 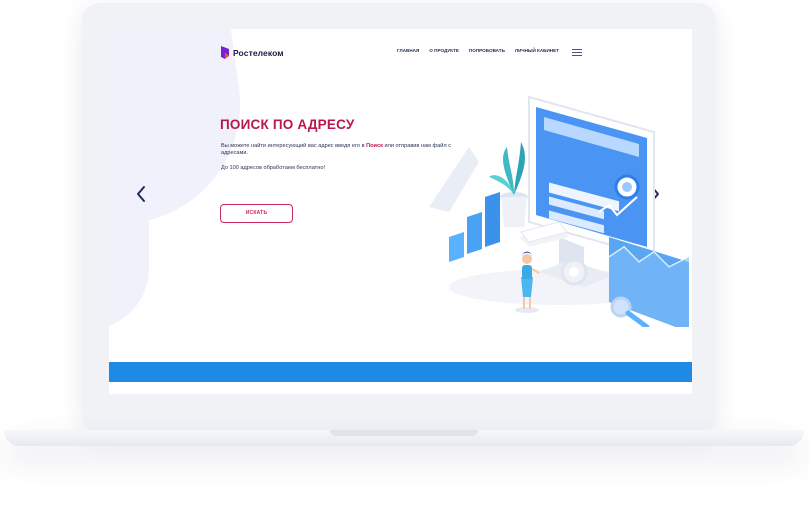 I want to click on nav-item-about: О ПРОДУКТЕ, so click(x=444, y=50).